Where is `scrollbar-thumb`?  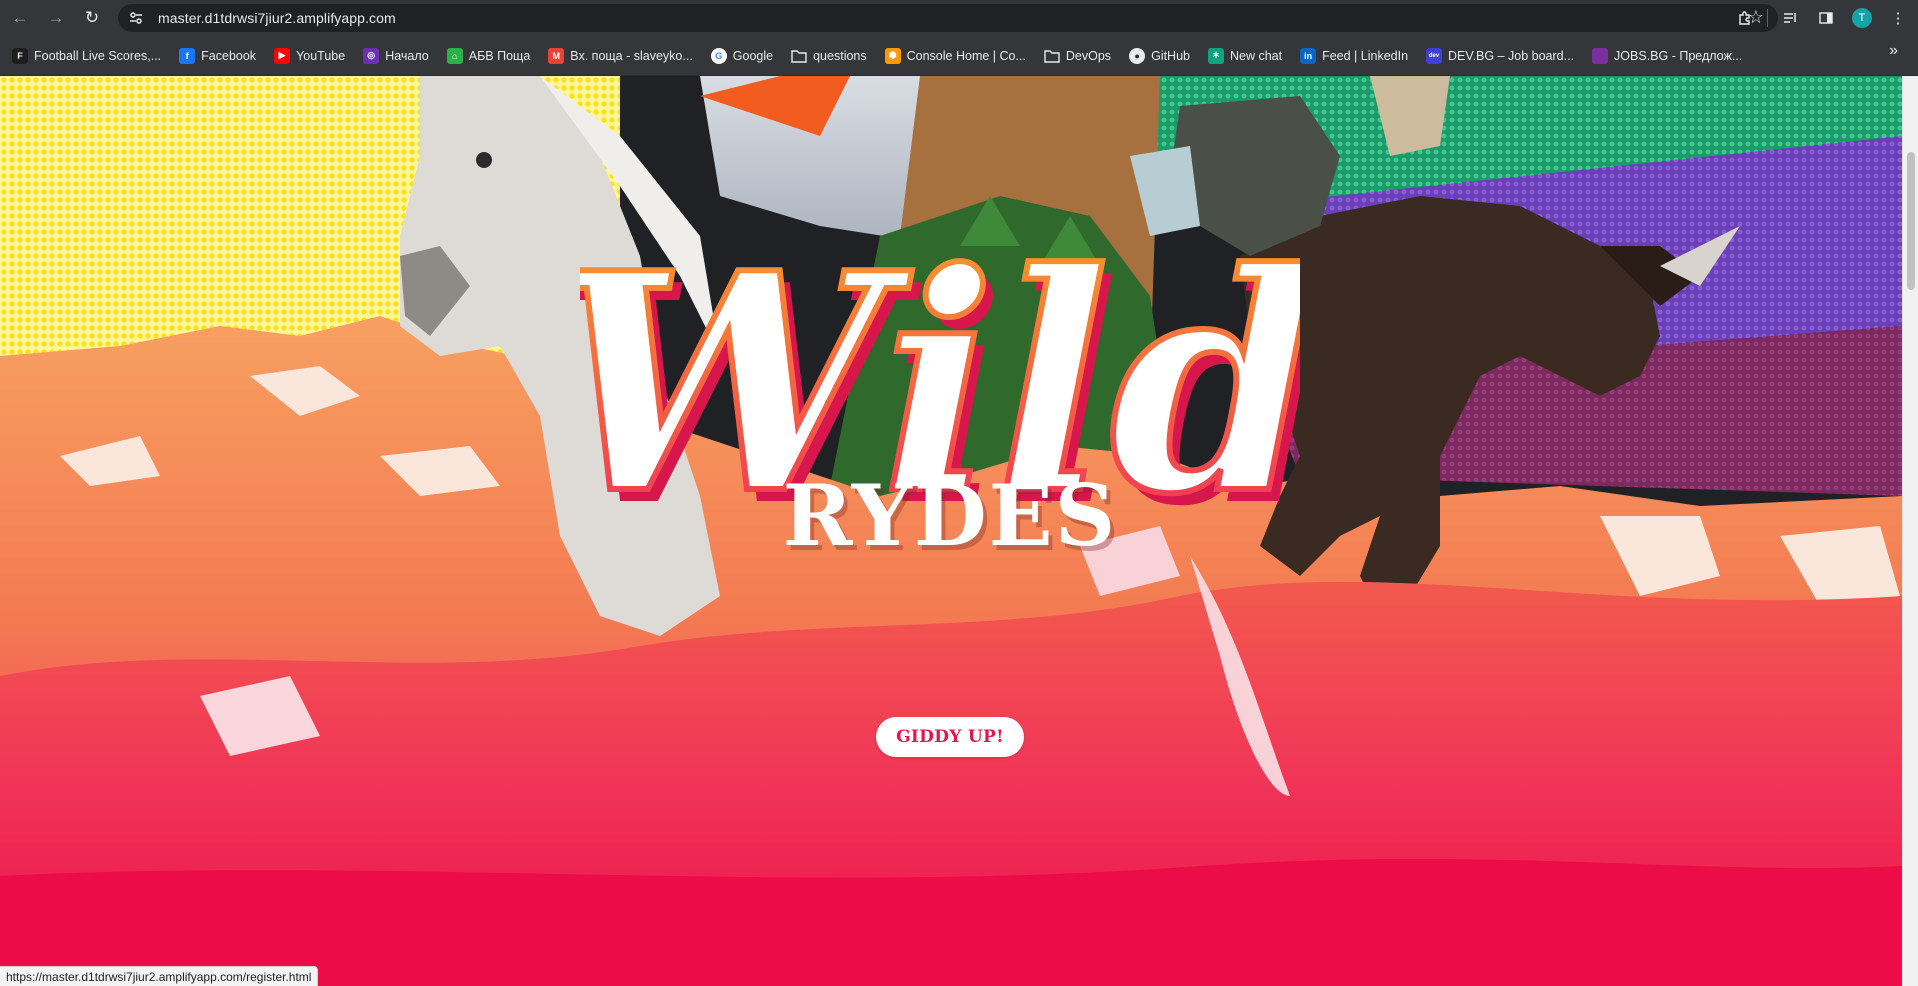 scrollbar-thumb is located at coordinates (1911, 221).